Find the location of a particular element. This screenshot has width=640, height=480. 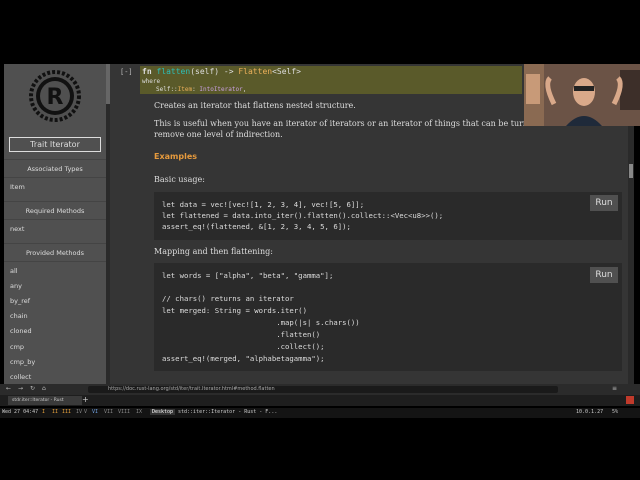

method-params: (self) -> is located at coordinates (214, 71).